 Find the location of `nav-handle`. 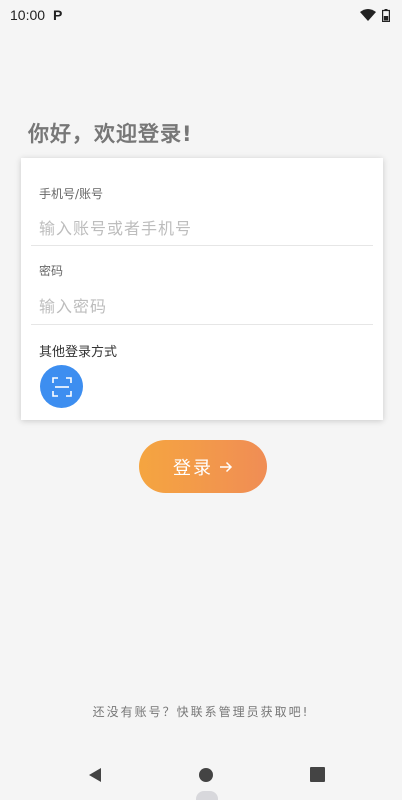

nav-handle is located at coordinates (207, 795).